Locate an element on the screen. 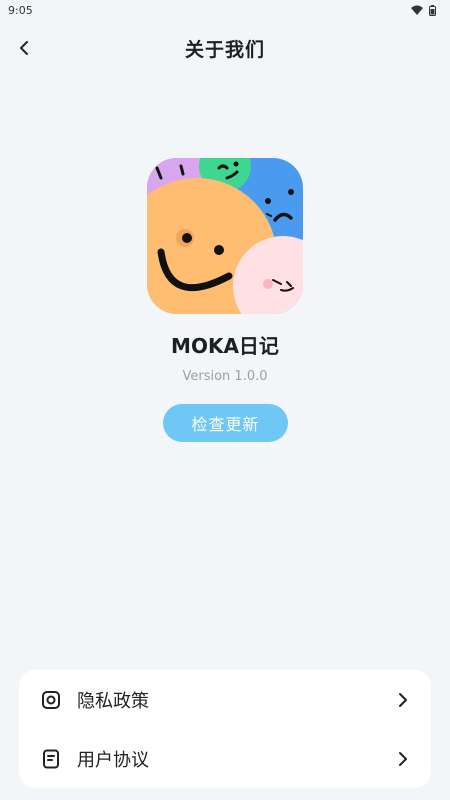 The height and width of the screenshot is (800, 450). app-logo is located at coordinates (225, 236).